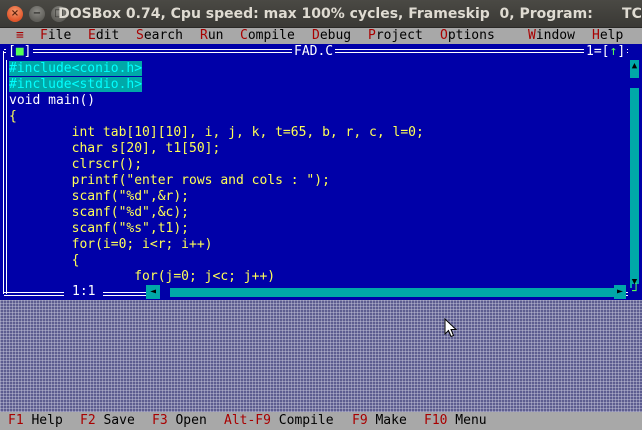 The height and width of the screenshot is (430, 642). What do you see at coordinates (620, 292) in the screenshot?
I see `scroll-right-arrow-icon: ►` at bounding box center [620, 292].